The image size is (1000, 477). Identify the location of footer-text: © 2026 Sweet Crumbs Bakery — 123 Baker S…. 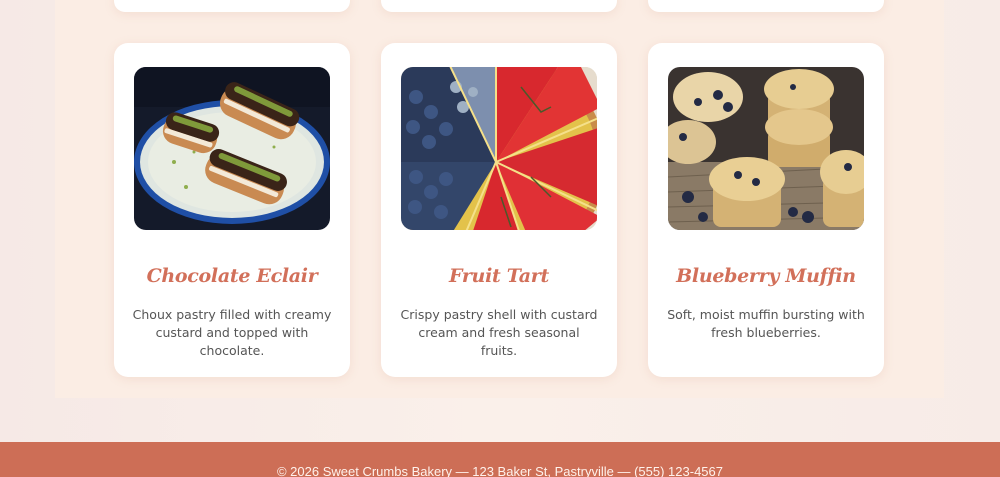
(499, 470).